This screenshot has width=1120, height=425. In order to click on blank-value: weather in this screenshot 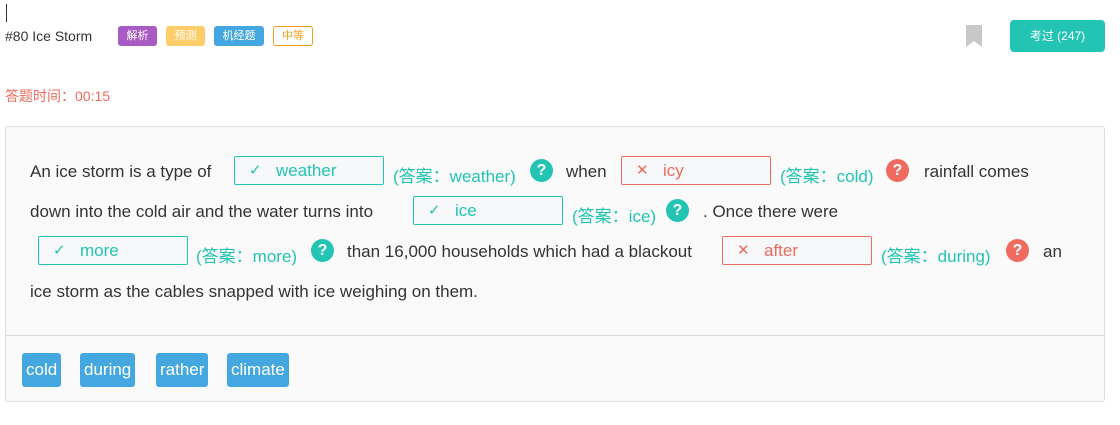, I will do `click(306, 170)`.